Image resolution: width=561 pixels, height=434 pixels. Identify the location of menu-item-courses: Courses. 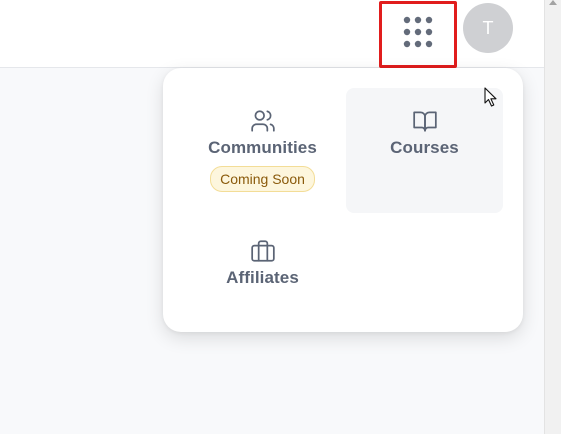
(424, 150).